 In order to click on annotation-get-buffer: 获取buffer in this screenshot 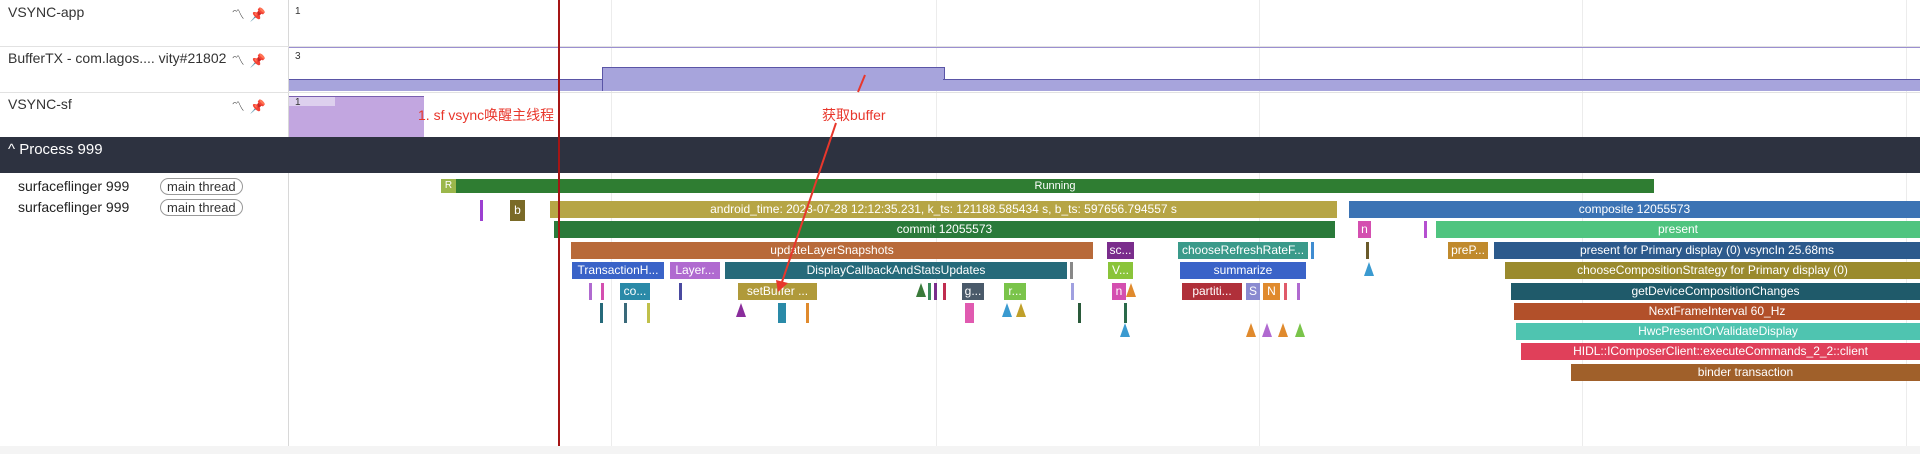, I will do `click(854, 115)`.